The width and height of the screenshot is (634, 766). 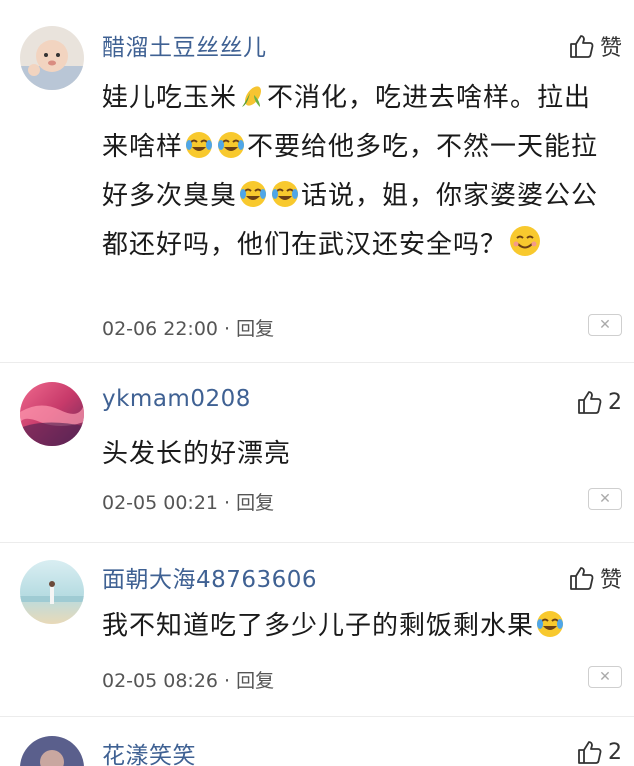 What do you see at coordinates (160, 503) in the screenshot?
I see `timestamp: 02-05 00:21` at bounding box center [160, 503].